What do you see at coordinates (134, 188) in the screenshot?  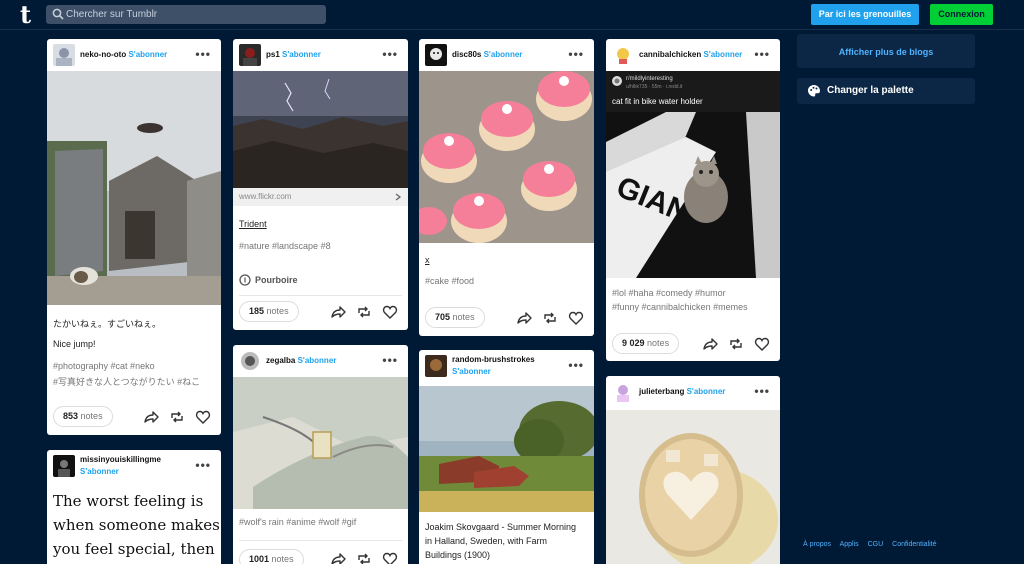 I see `cat-jump-photo` at bounding box center [134, 188].